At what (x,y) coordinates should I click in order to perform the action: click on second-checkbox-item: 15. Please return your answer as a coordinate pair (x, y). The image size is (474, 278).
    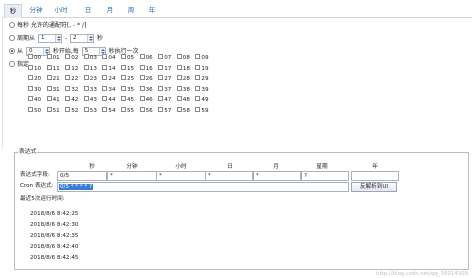
    Looking at the image, I should click on (127, 68).